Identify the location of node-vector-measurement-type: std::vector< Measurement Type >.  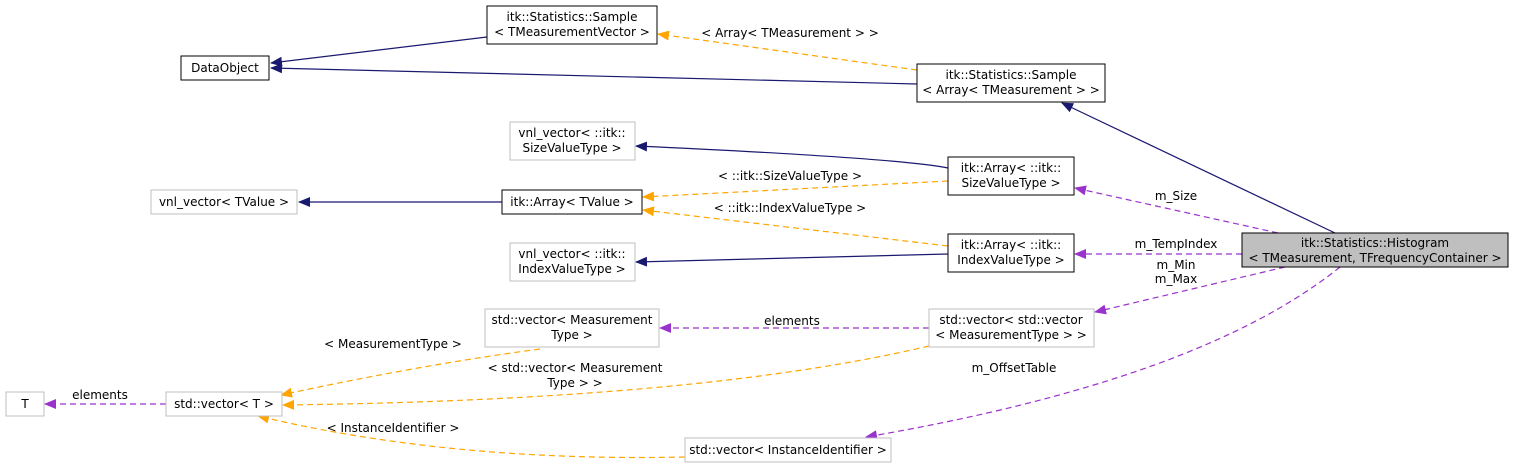
(572, 328).